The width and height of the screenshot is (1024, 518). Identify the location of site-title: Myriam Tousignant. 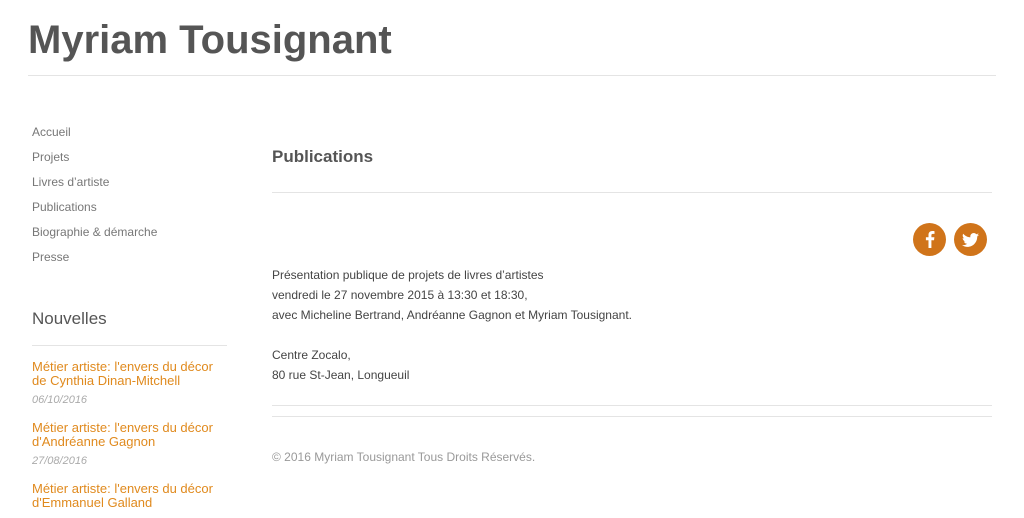
(210, 40).